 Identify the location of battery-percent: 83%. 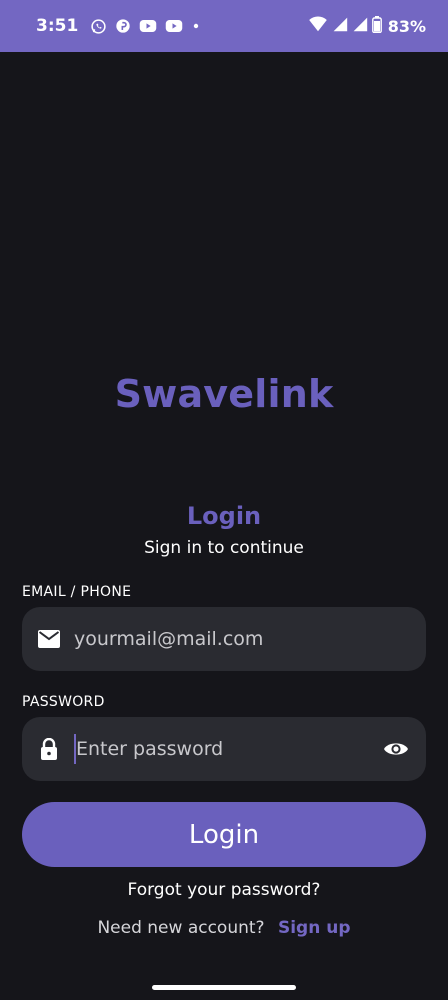
(406, 26).